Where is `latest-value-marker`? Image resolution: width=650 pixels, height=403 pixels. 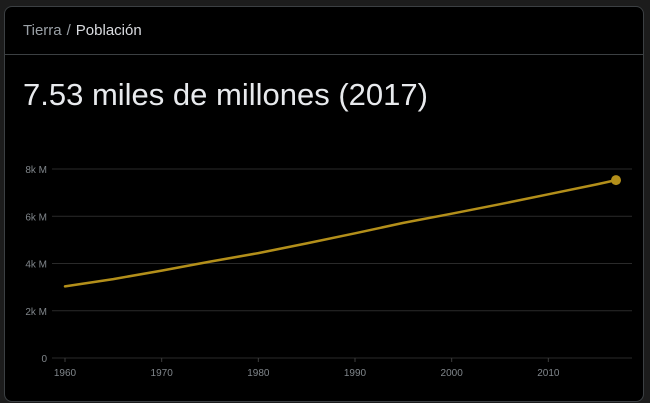 latest-value-marker is located at coordinates (616, 180).